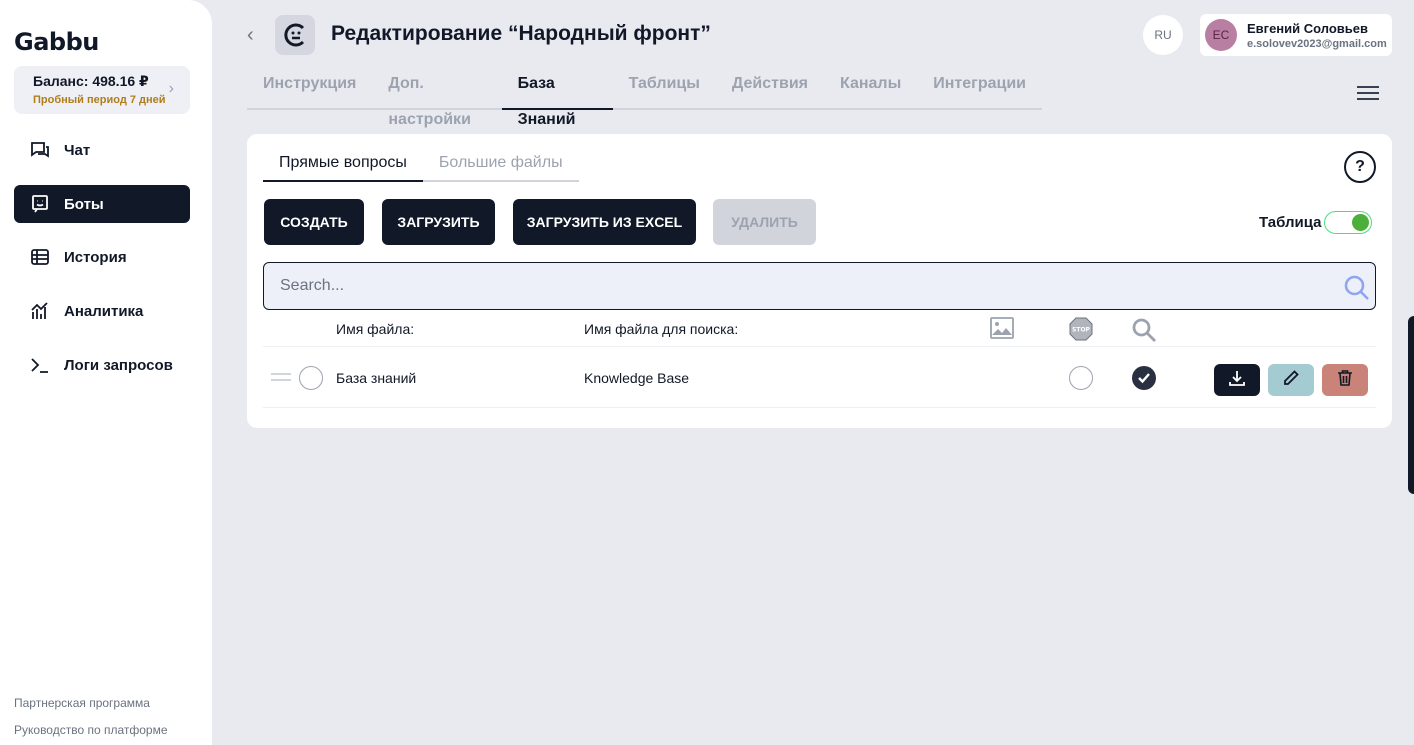 This screenshot has height=745, width=1414. Describe the element at coordinates (343, 168) in the screenshot. I see `subtab-direct-questions: Прямые вопросы` at that location.